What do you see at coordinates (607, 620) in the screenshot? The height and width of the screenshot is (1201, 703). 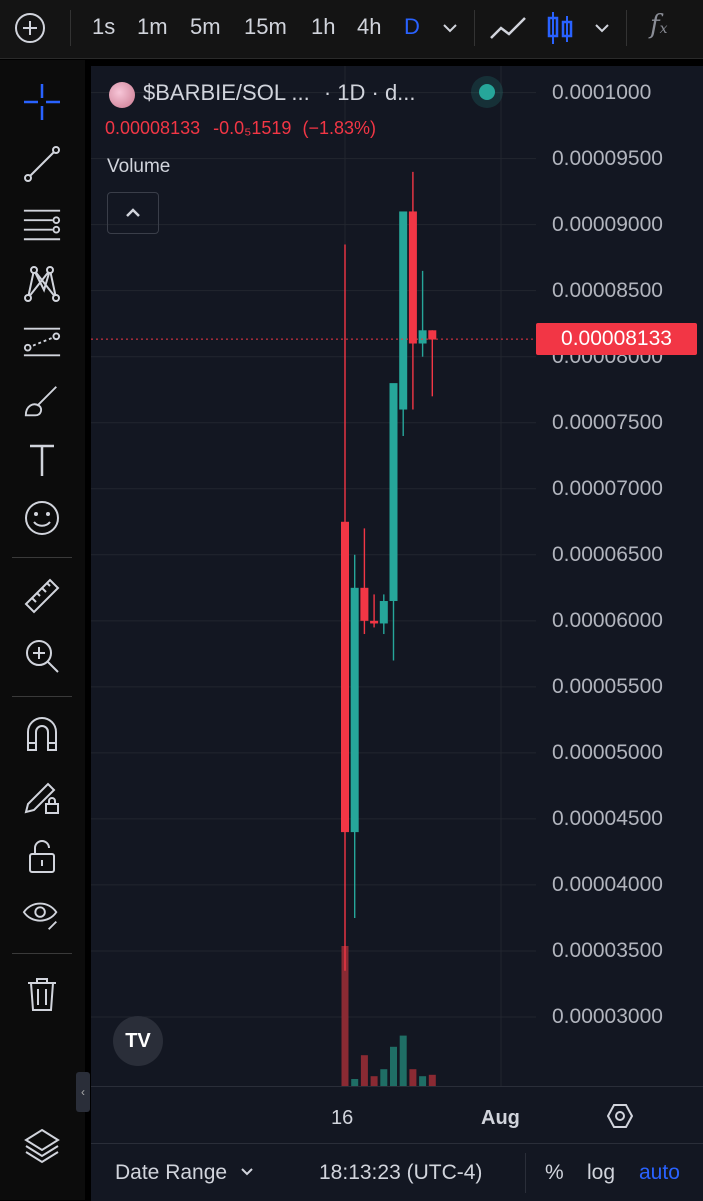 I see `price-tick-label: 0.00006000` at bounding box center [607, 620].